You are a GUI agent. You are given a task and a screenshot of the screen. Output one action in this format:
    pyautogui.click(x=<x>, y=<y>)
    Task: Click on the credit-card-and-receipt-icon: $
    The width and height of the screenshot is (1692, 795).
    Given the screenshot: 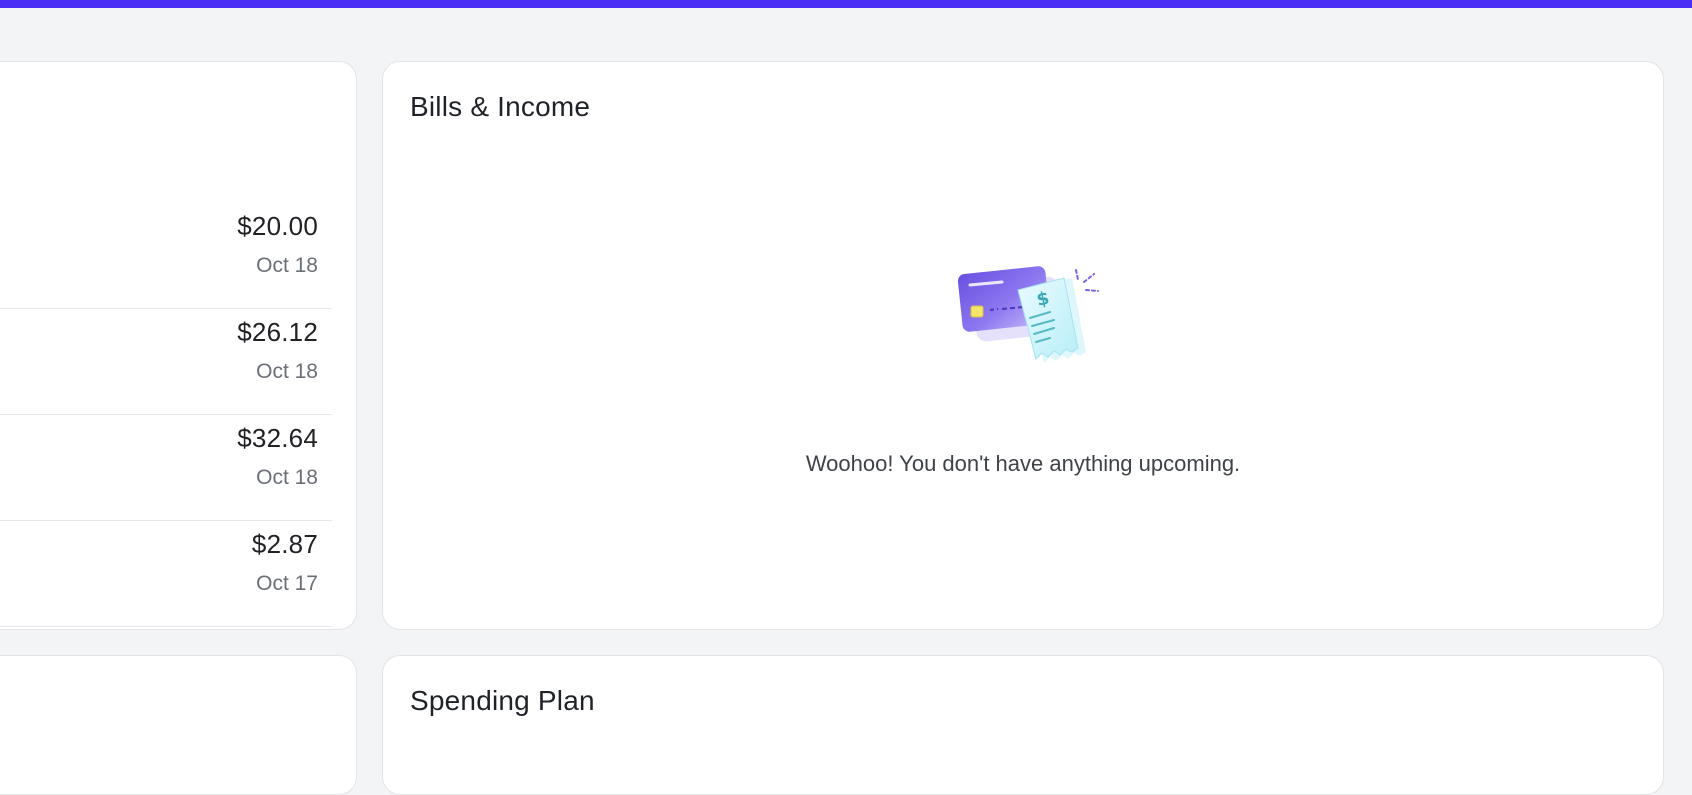 What is the action you would take?
    pyautogui.click(x=1028, y=314)
    